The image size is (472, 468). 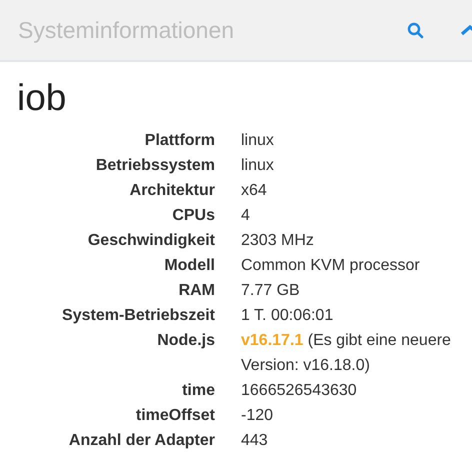 I want to click on info-label: Geschwindigkeit, so click(x=150, y=241).